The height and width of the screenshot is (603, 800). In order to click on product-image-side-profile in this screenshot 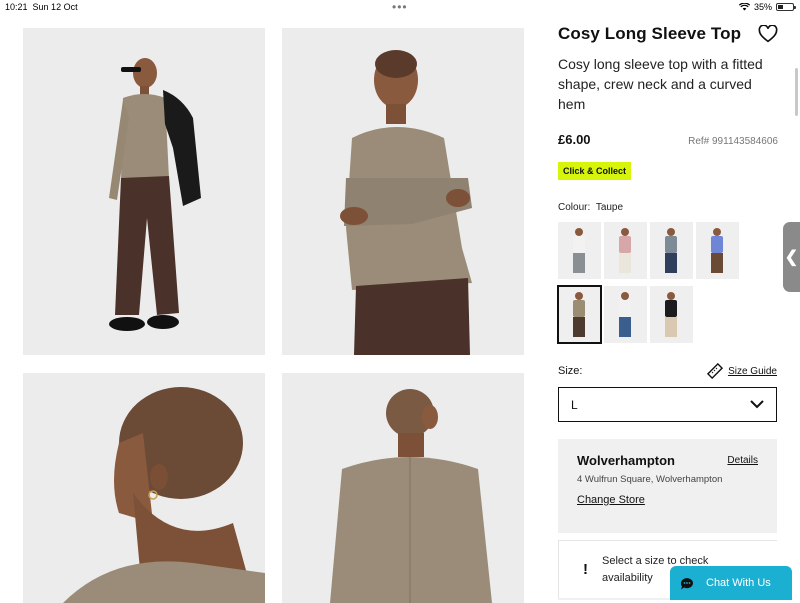, I will do `click(144, 488)`.